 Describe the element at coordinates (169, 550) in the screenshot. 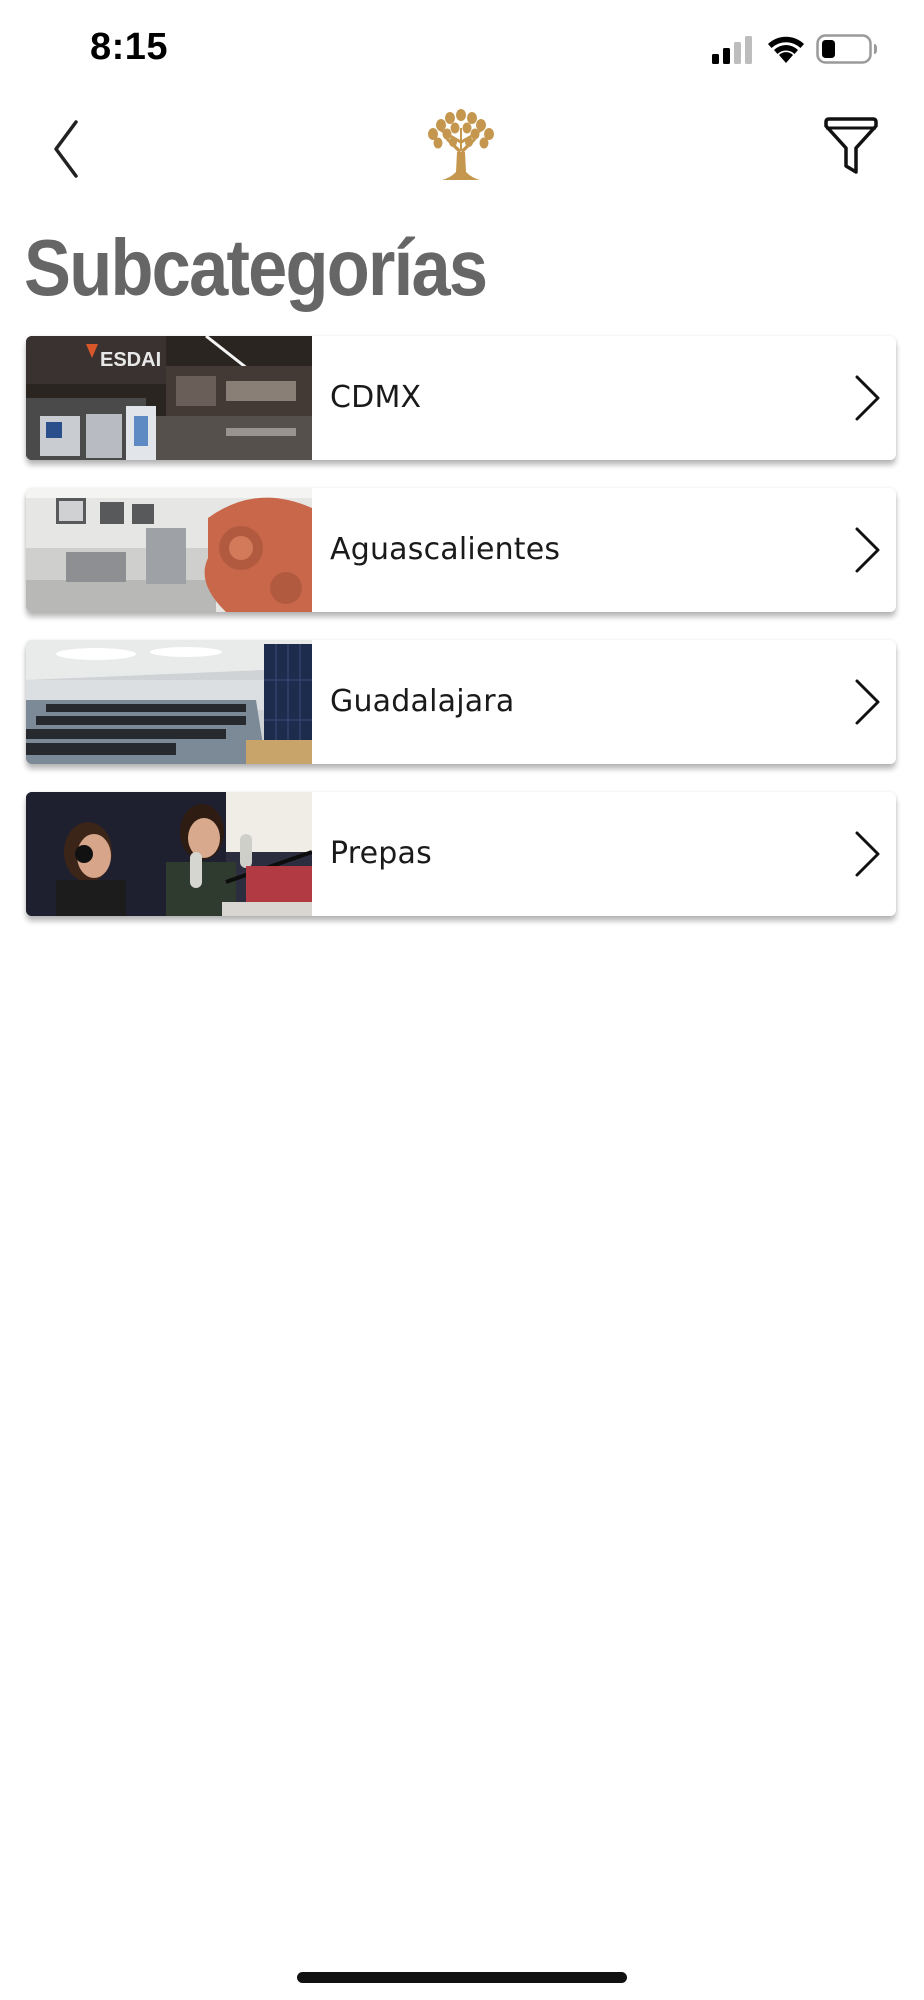

I see `robotics-lab-photo` at that location.